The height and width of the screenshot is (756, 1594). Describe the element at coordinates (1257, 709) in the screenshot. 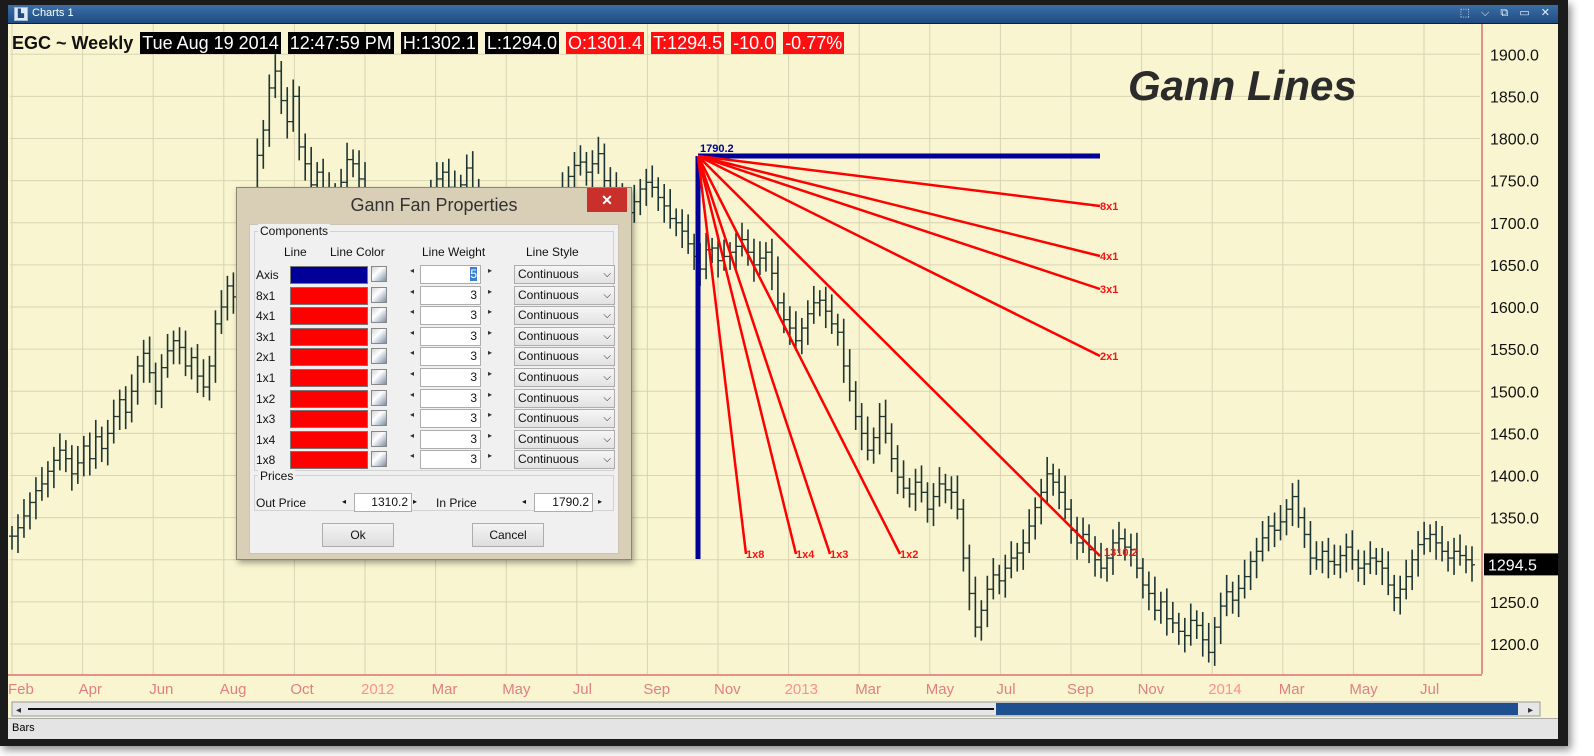

I see `time-scrollbar-thumb` at that location.